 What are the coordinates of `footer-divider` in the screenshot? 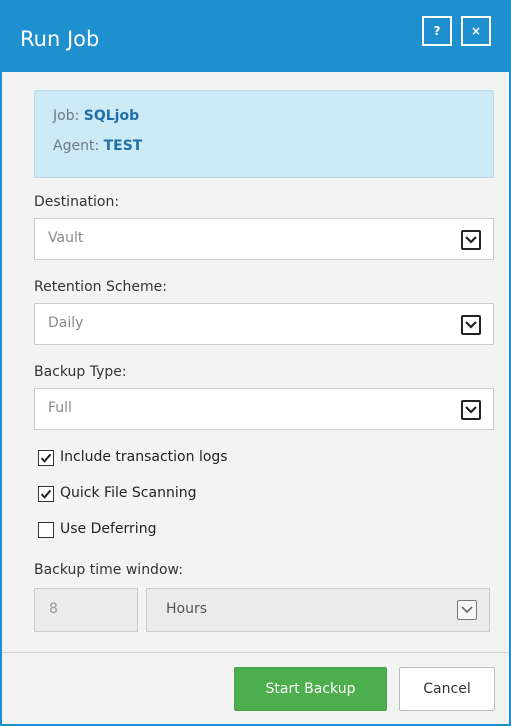 It's located at (255, 652).